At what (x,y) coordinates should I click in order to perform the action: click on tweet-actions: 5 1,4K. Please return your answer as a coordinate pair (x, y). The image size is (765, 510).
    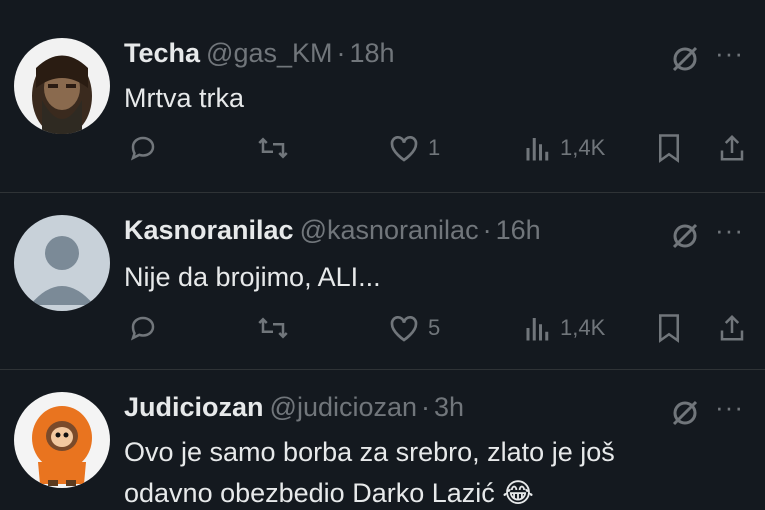
    Looking at the image, I should click on (439, 328).